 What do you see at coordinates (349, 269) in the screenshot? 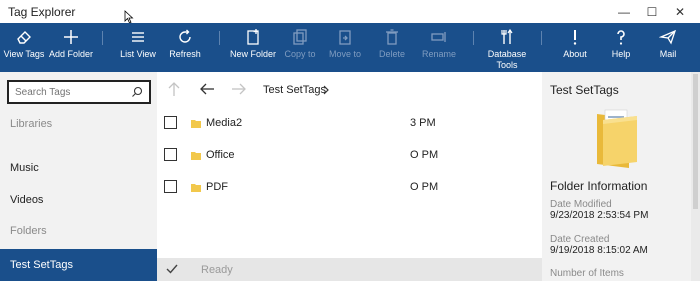
I see `status-bar: Ready` at bounding box center [349, 269].